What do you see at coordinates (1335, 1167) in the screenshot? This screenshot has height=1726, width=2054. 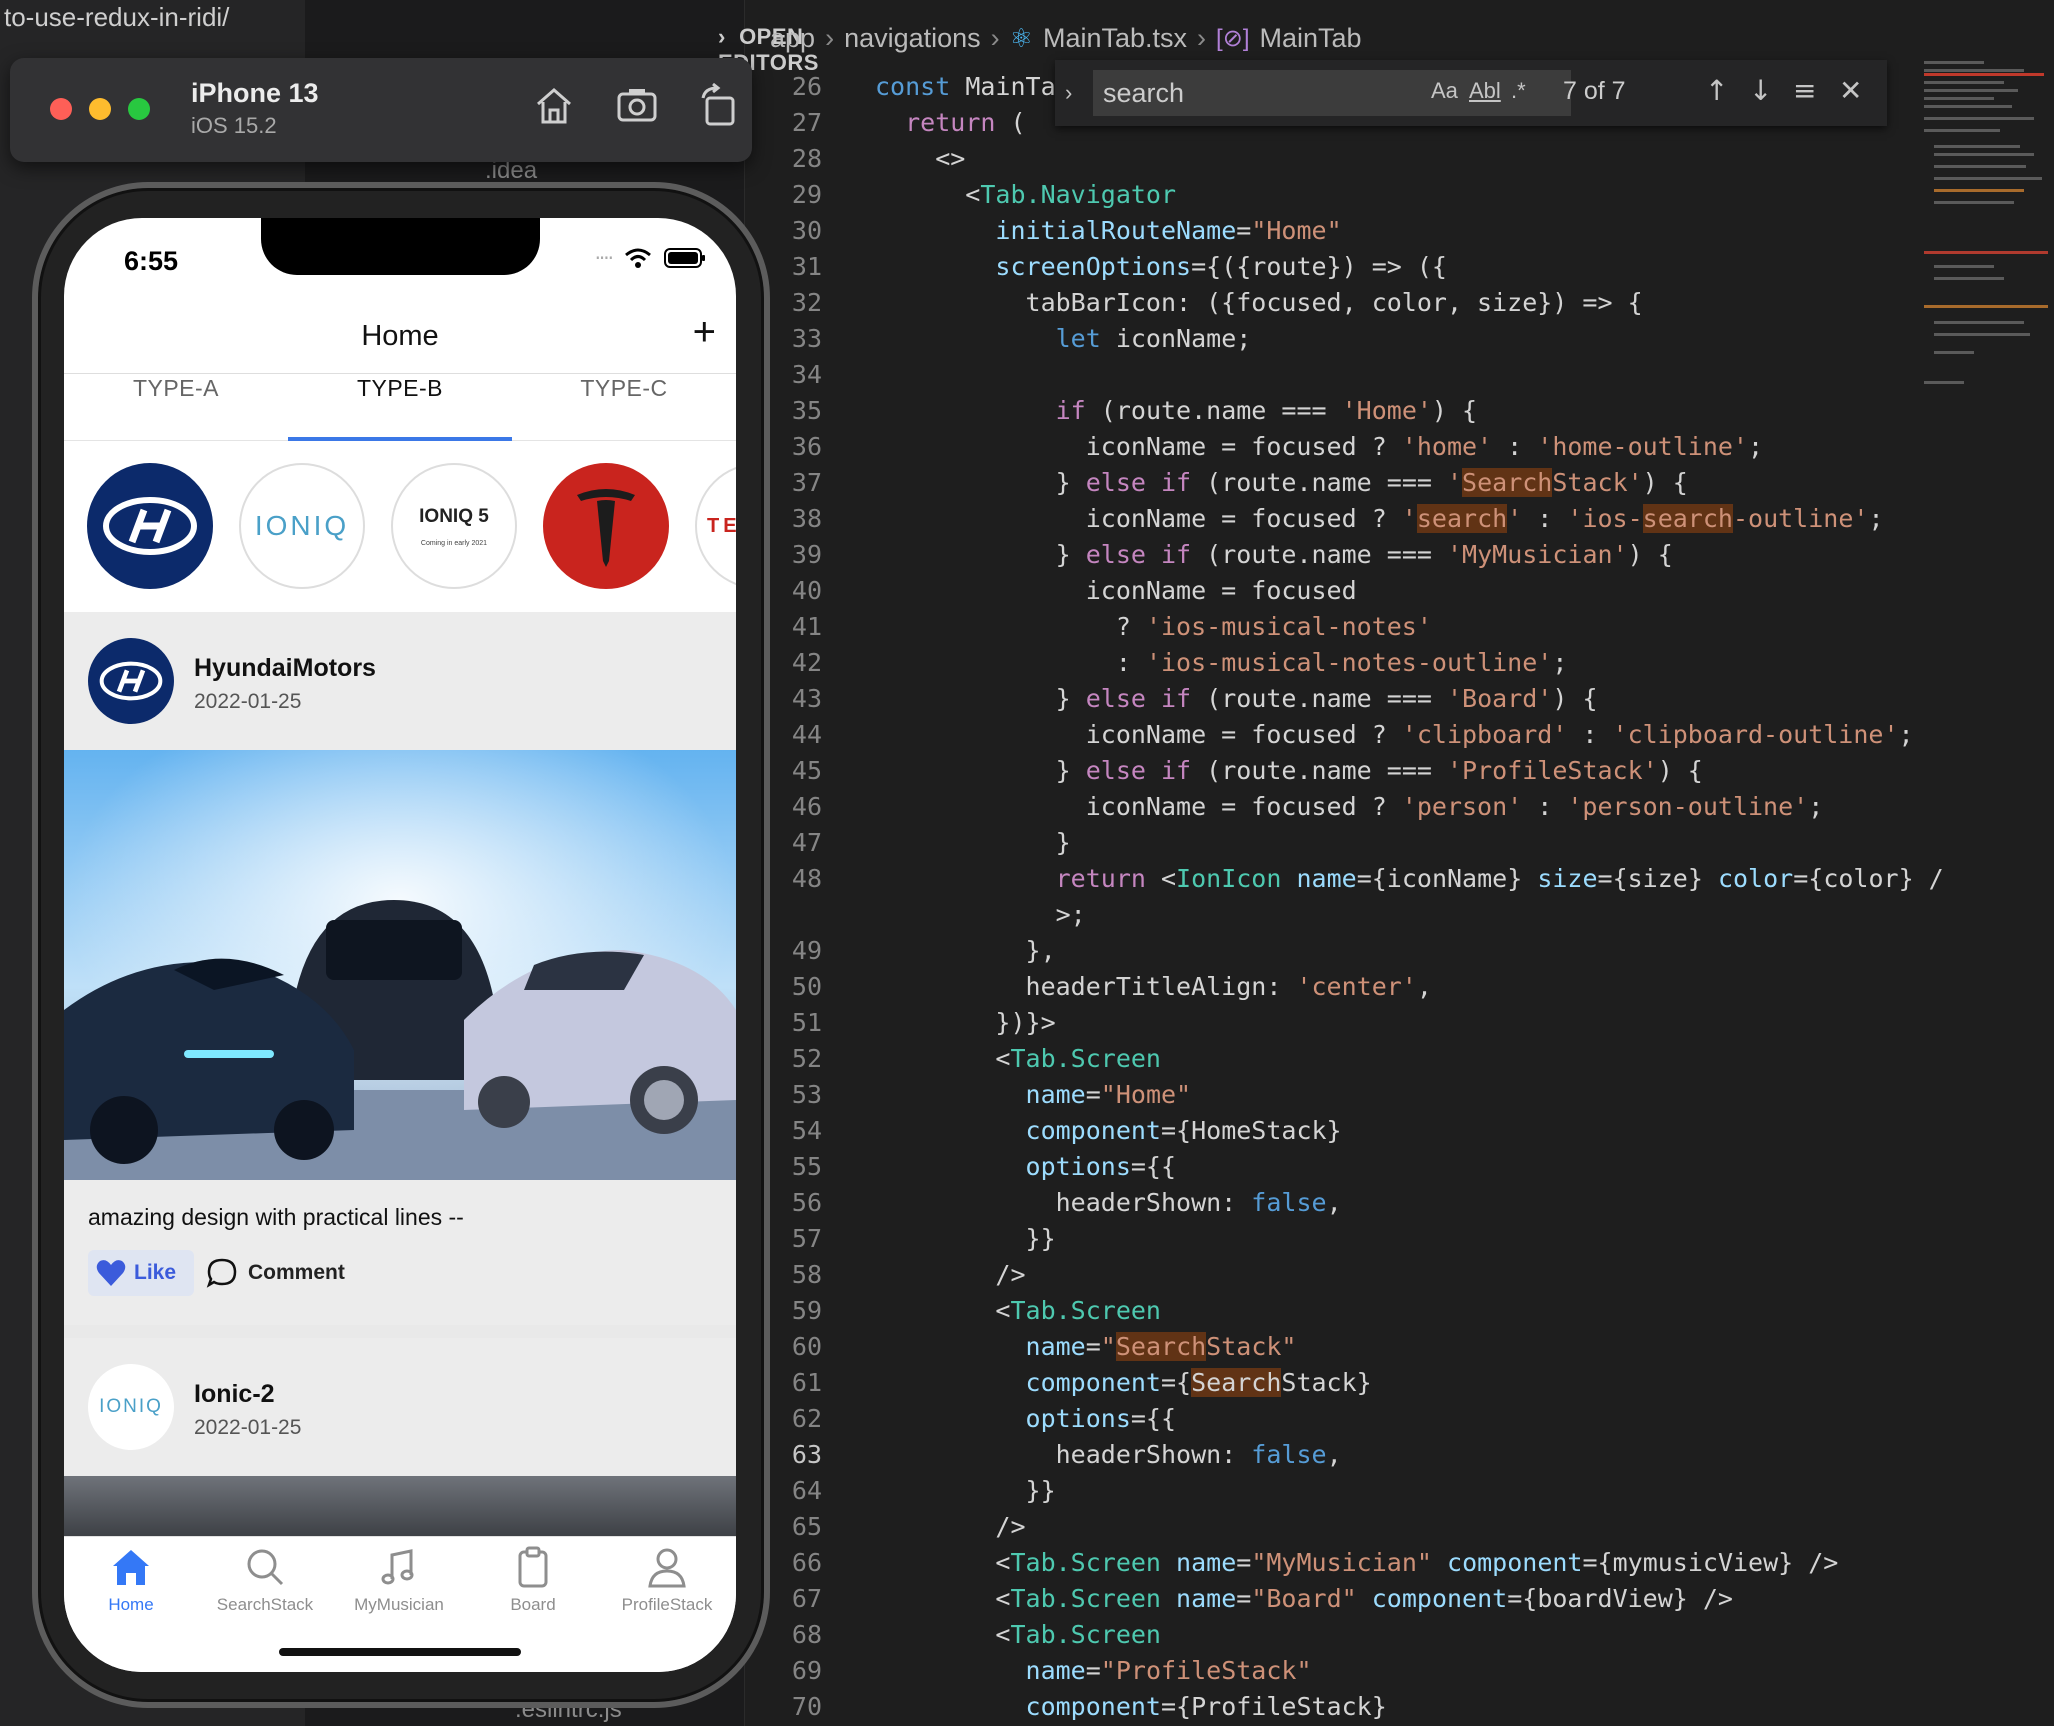 I see `code-line: 55 options={{` at bounding box center [1335, 1167].